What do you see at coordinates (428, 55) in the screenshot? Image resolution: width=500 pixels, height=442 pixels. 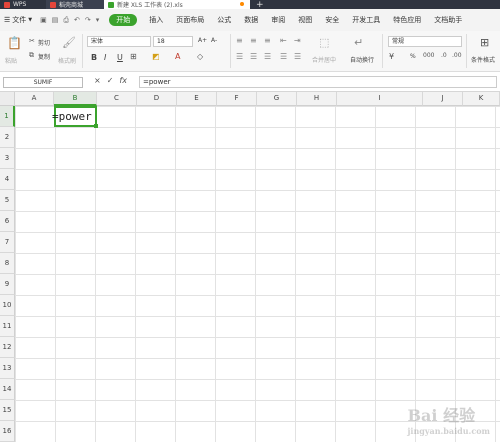 I see `thousands-icon: 000` at bounding box center [428, 55].